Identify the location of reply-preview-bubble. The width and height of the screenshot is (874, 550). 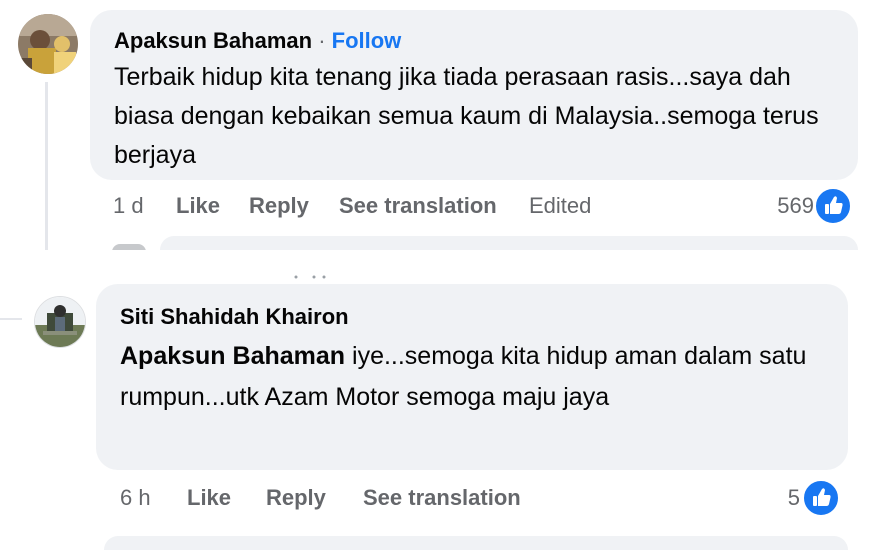
(509, 243).